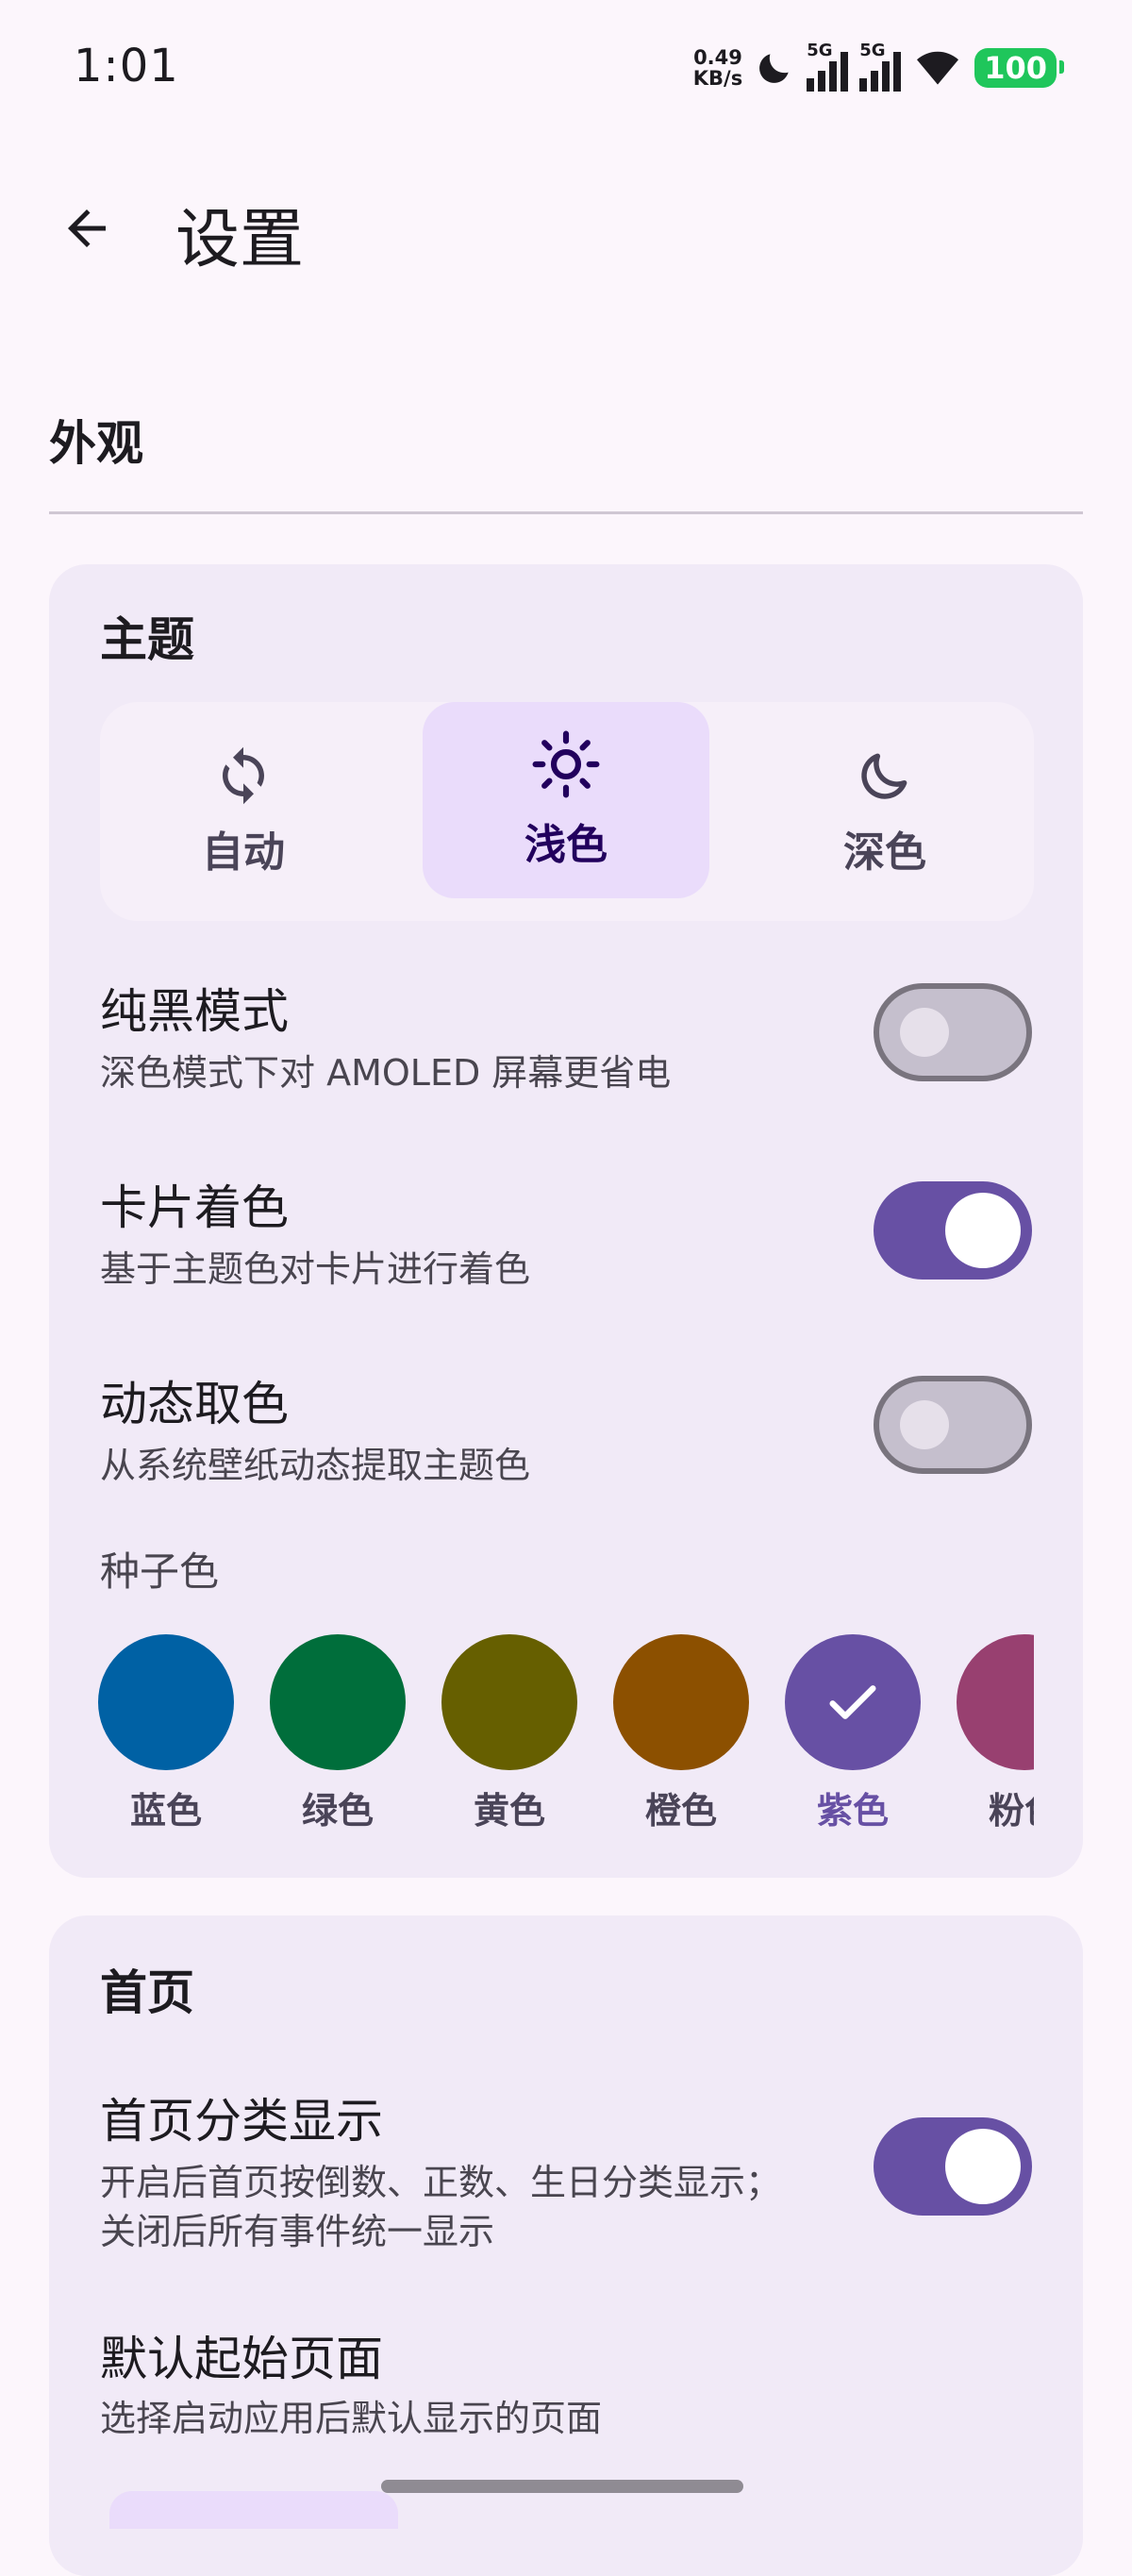 The width and height of the screenshot is (1132, 2576). I want to click on seed-swatch-orange, so click(681, 1702).